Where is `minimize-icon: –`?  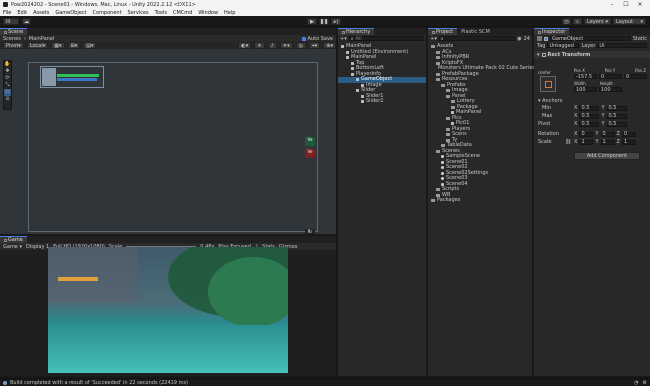
minimize-icon: – is located at coordinates (612, 4).